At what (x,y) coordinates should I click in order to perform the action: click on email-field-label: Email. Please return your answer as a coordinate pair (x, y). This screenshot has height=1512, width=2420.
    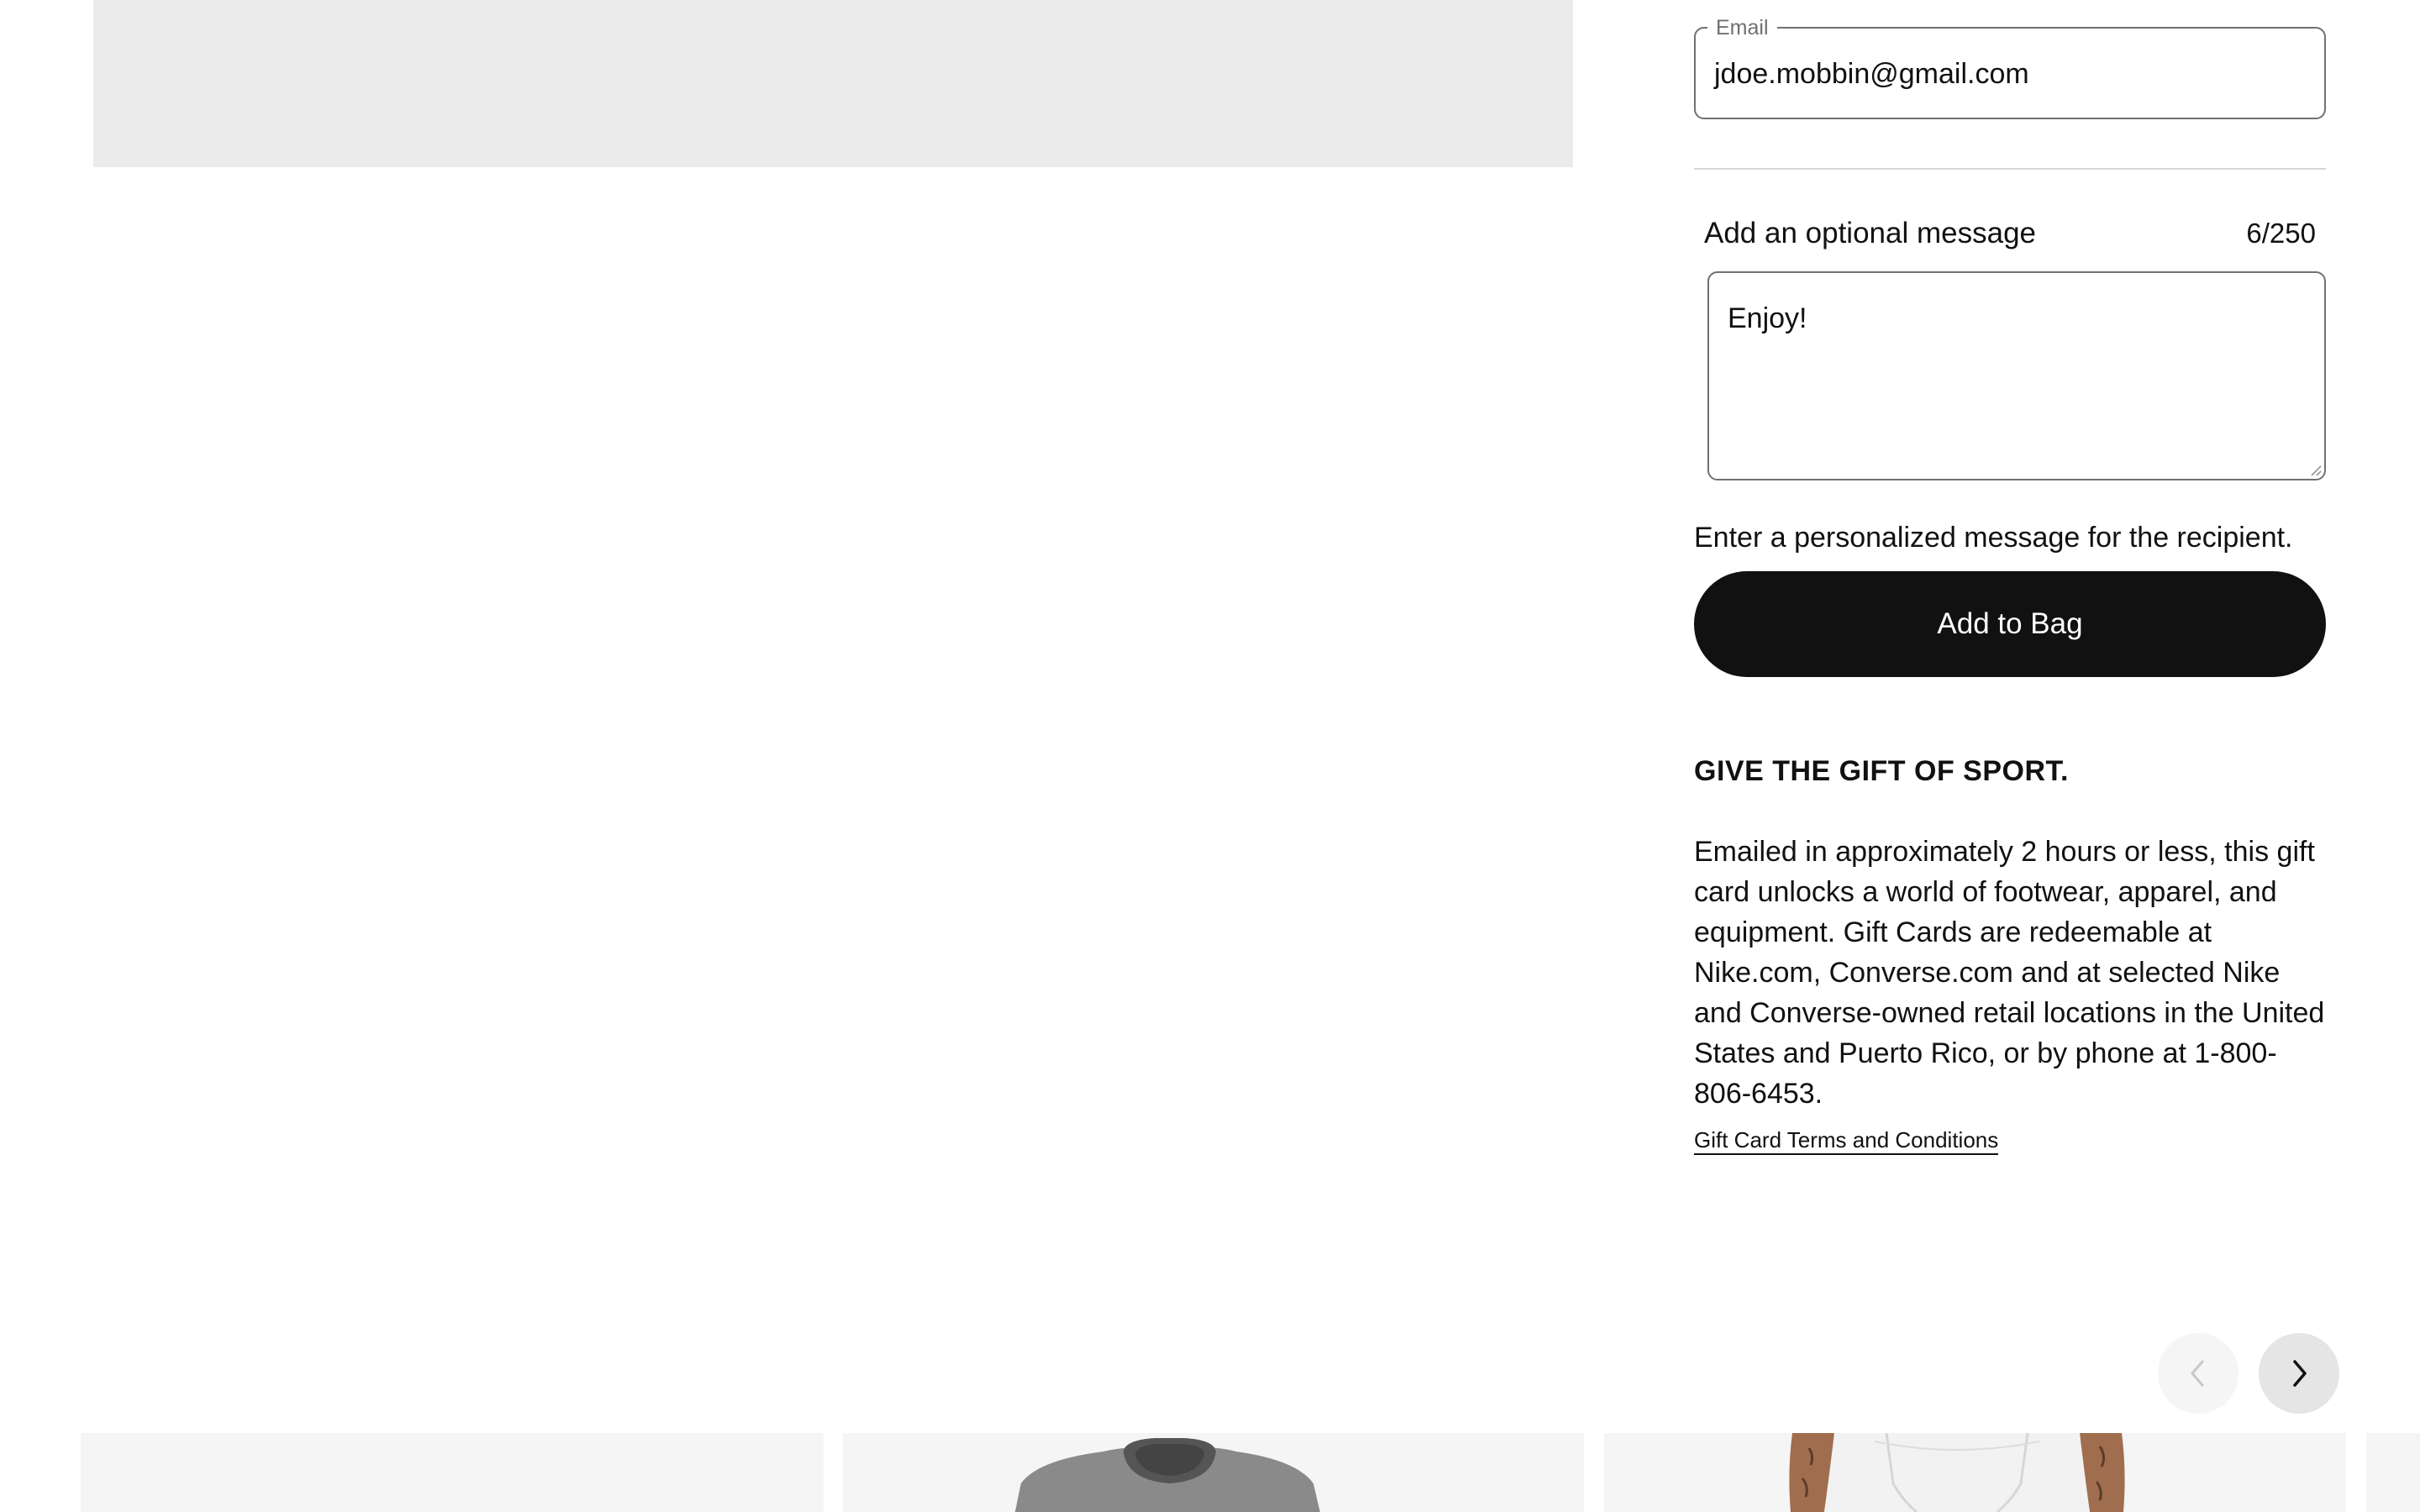
    Looking at the image, I should click on (1742, 27).